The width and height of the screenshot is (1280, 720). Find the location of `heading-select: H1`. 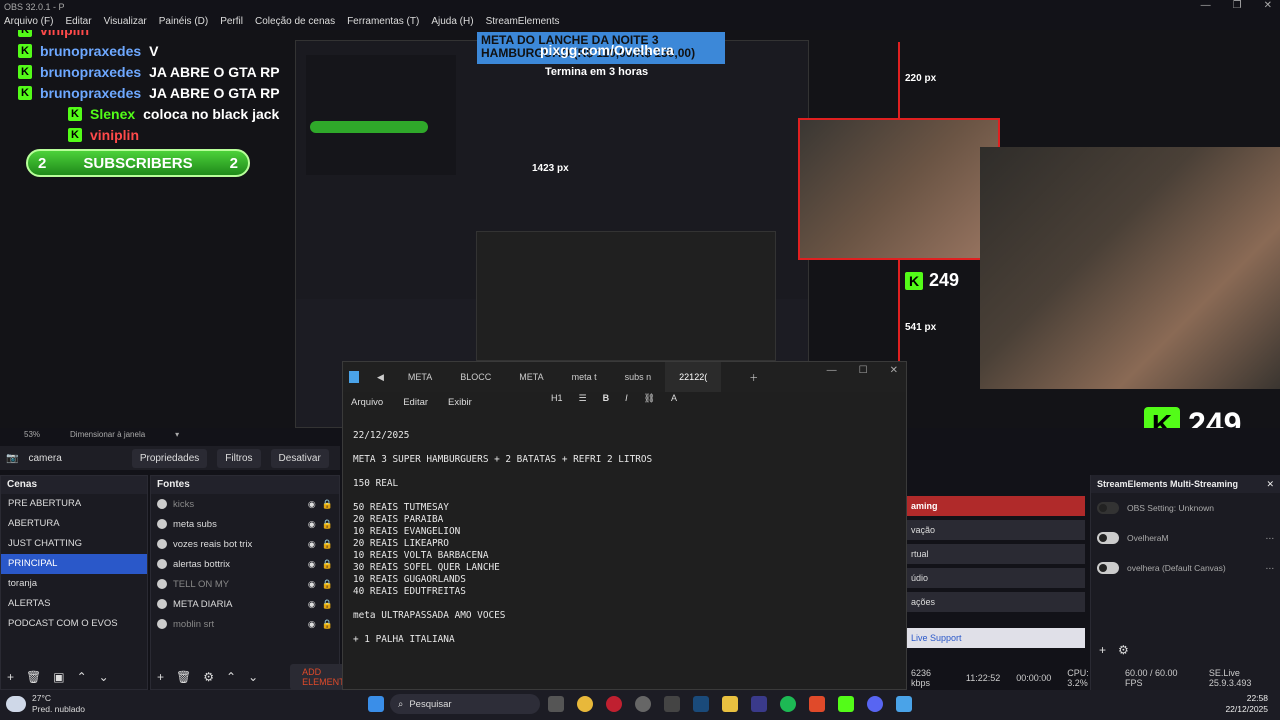

heading-select: H1 is located at coordinates (557, 398).